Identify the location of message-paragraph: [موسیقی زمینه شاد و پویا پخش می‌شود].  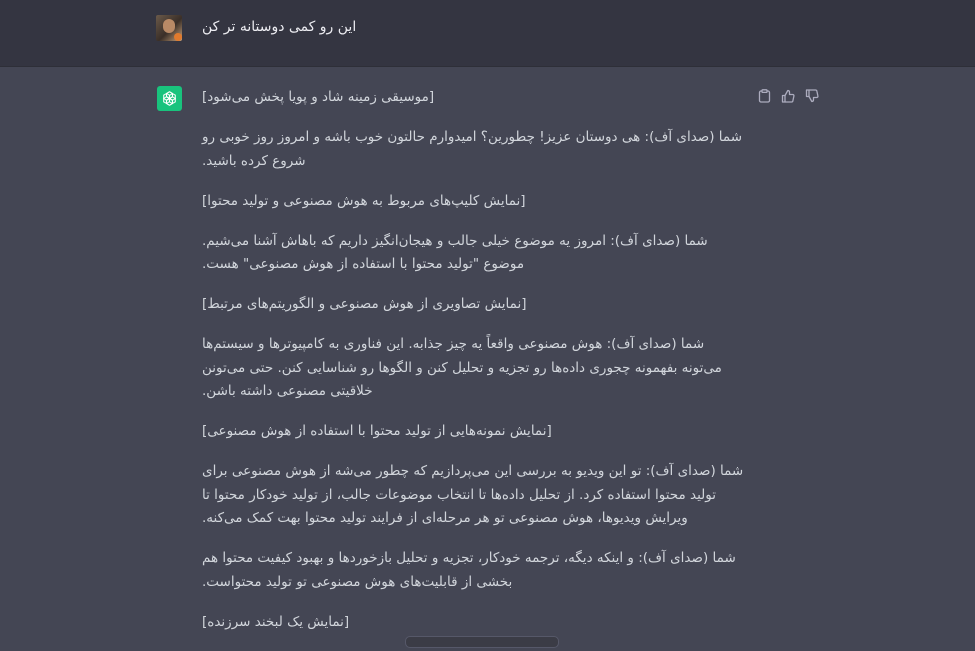
(318, 97).